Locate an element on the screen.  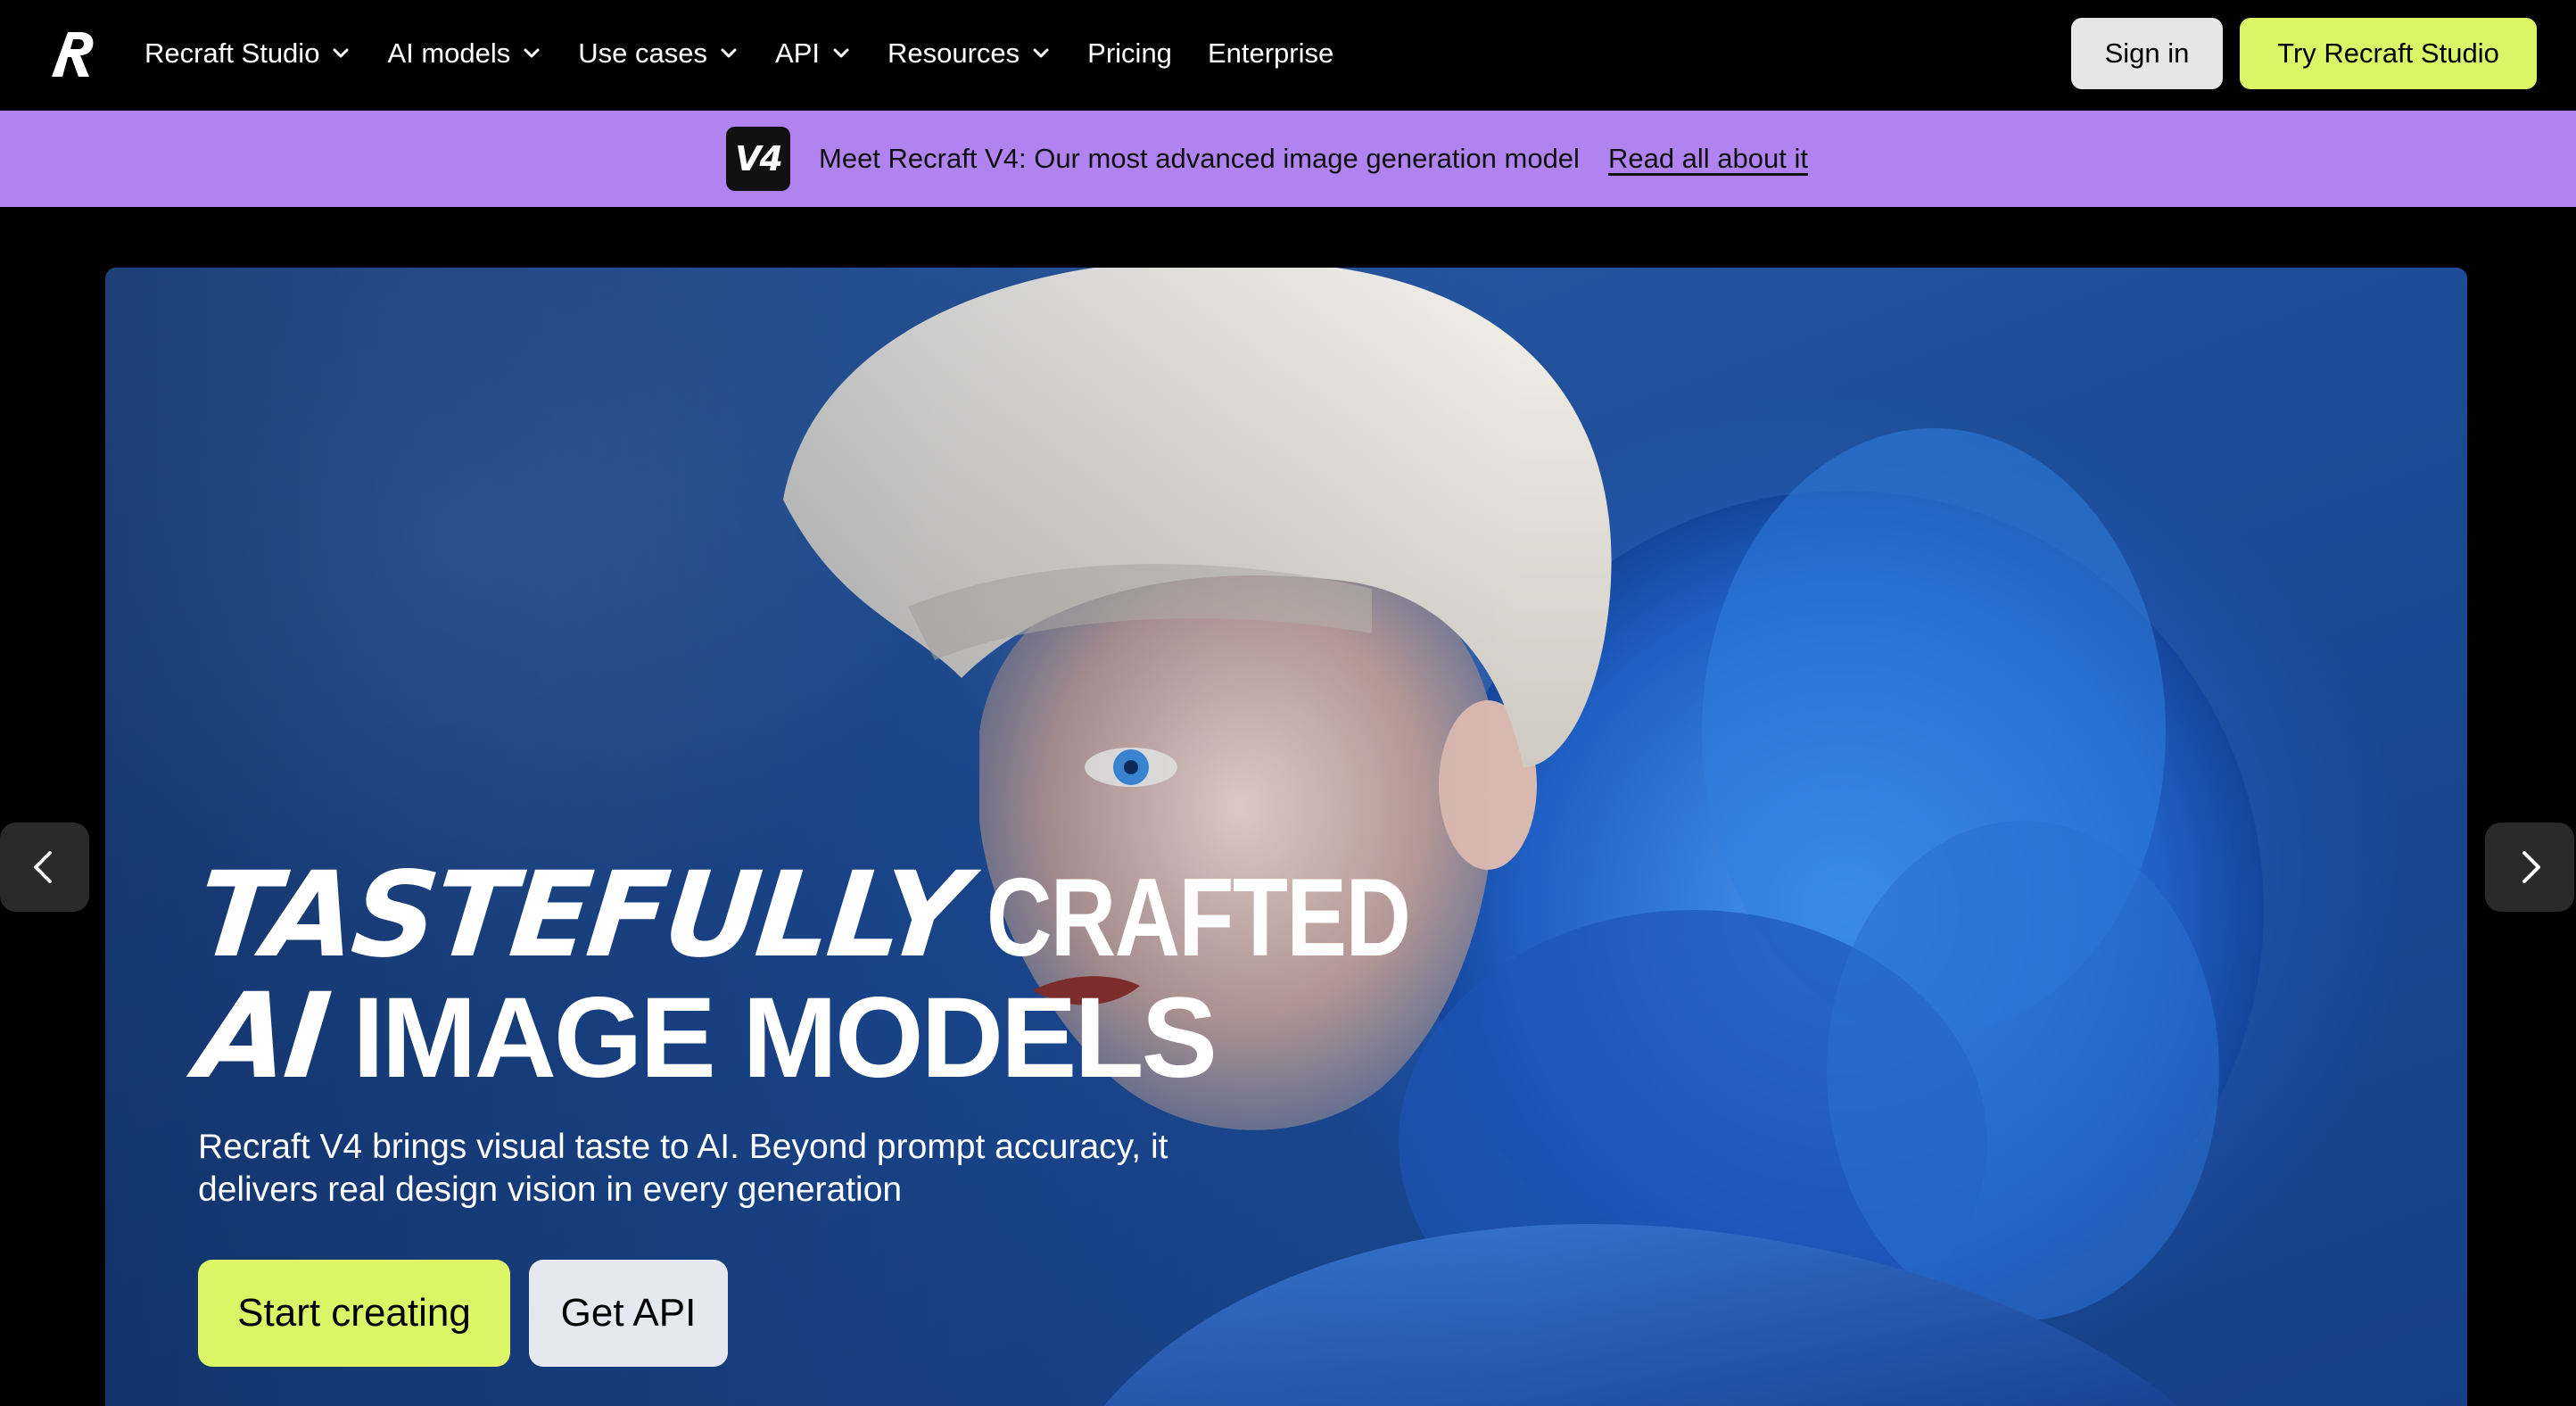
read-all-about-it-link: Read all about it is located at coordinates (1708, 159).